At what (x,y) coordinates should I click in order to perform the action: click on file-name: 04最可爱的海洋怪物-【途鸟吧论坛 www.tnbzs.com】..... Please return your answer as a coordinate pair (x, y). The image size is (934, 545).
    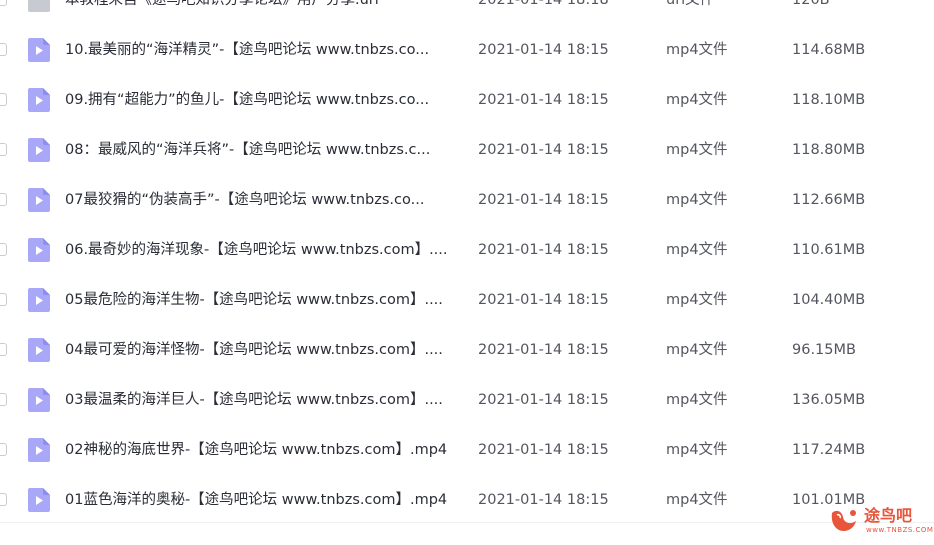
    Looking at the image, I should click on (262, 350).